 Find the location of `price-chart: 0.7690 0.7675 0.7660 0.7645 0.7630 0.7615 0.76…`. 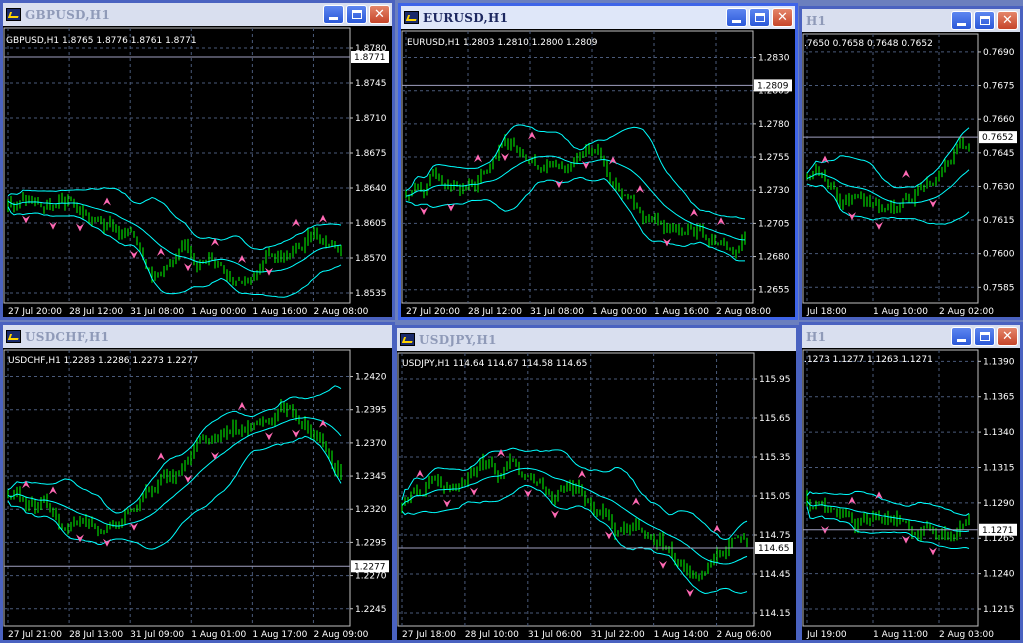

price-chart: 0.7690 0.7675 0.7660 0.7645 0.7630 0.7615 0.76… is located at coordinates (911, 174).